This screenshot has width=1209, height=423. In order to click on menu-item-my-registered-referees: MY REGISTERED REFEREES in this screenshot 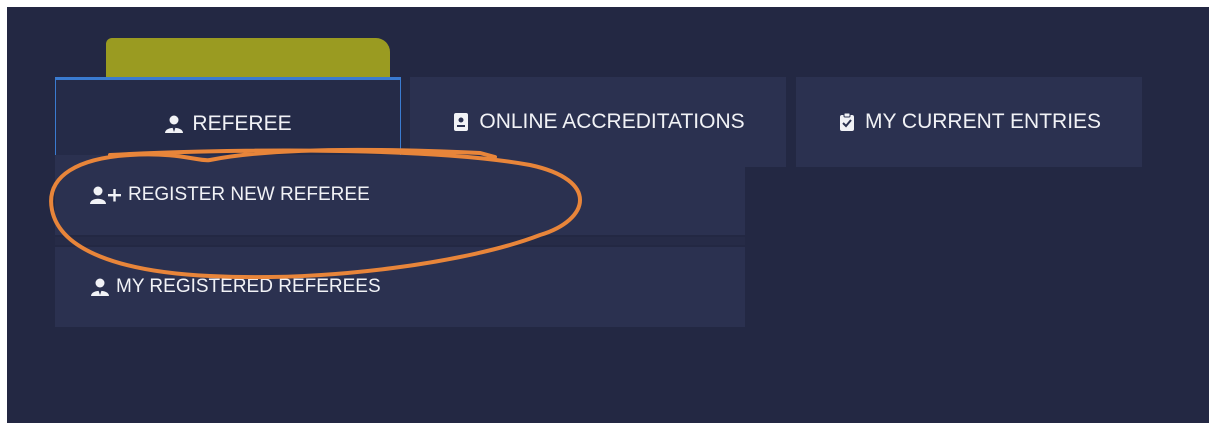, I will do `click(400, 287)`.